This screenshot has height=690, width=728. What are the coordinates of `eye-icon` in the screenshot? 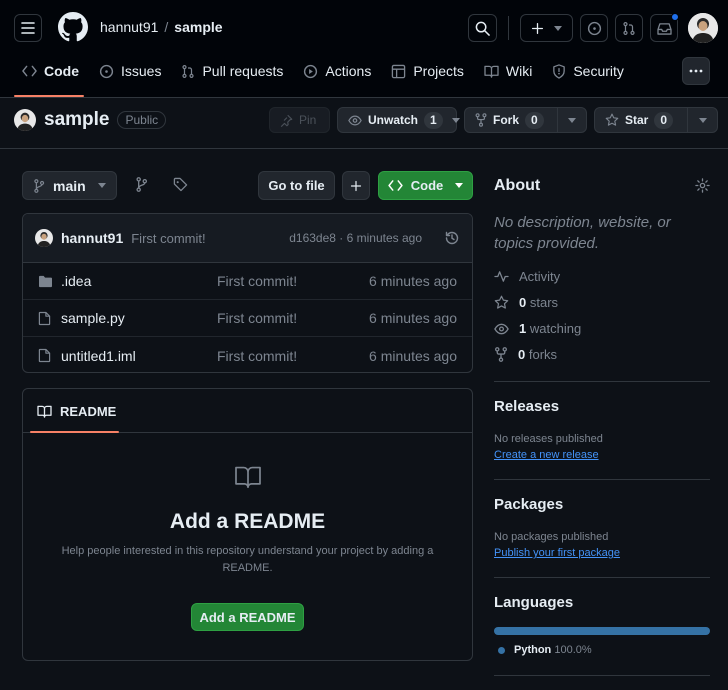 It's located at (355, 120).